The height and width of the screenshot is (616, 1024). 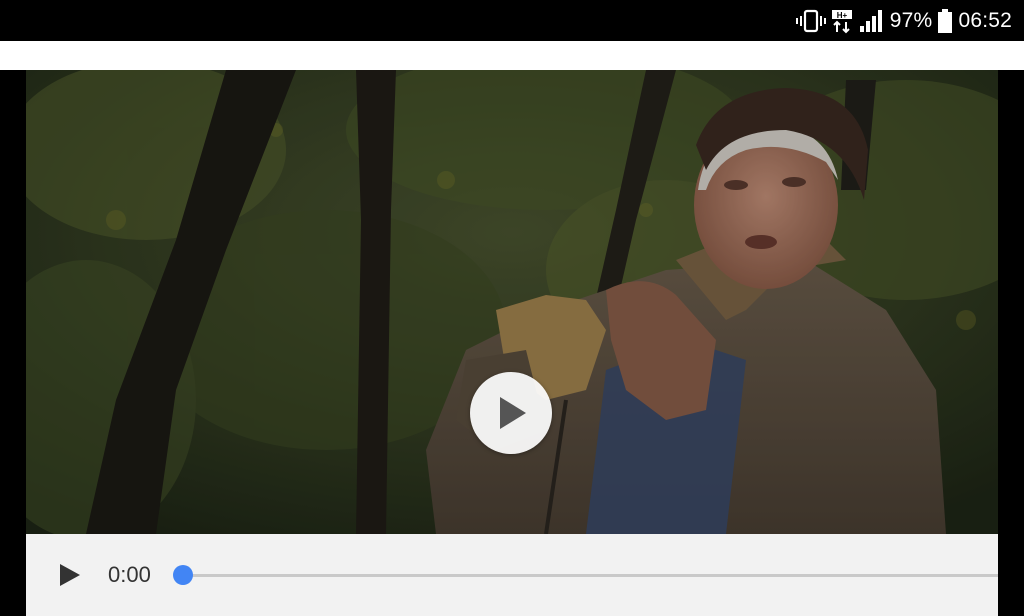 I want to click on vibrate-icon, so click(x=810, y=21).